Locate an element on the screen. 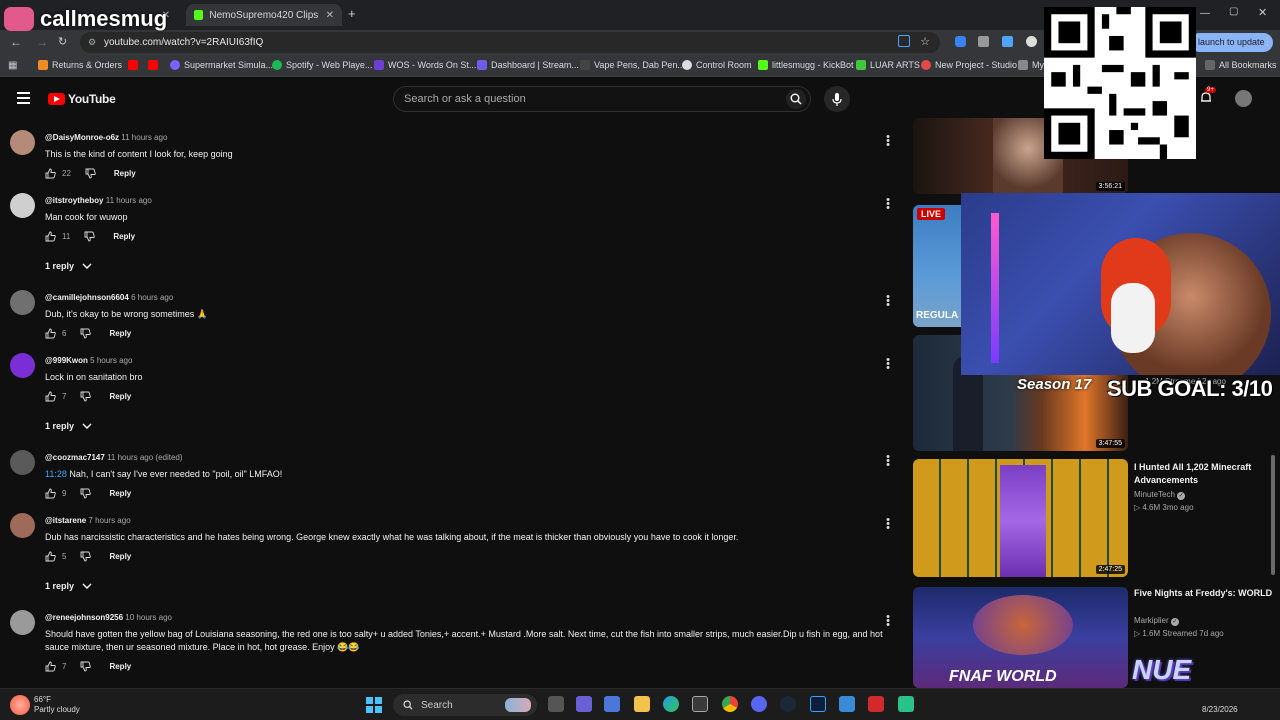 The height and width of the screenshot is (720, 1280). edge-icon is located at coordinates (671, 704).